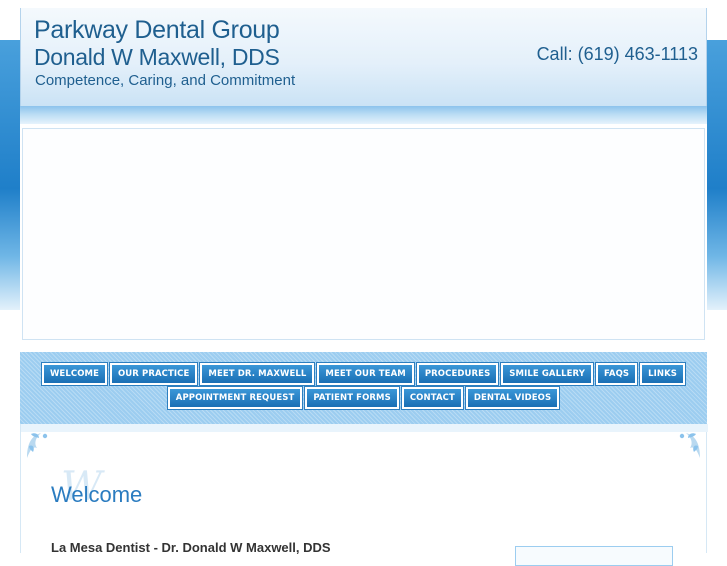 Image resolution: width=727 pixels, height=566 pixels. What do you see at coordinates (74, 374) in the screenshot?
I see `nav-welcome: WELCOME` at bounding box center [74, 374].